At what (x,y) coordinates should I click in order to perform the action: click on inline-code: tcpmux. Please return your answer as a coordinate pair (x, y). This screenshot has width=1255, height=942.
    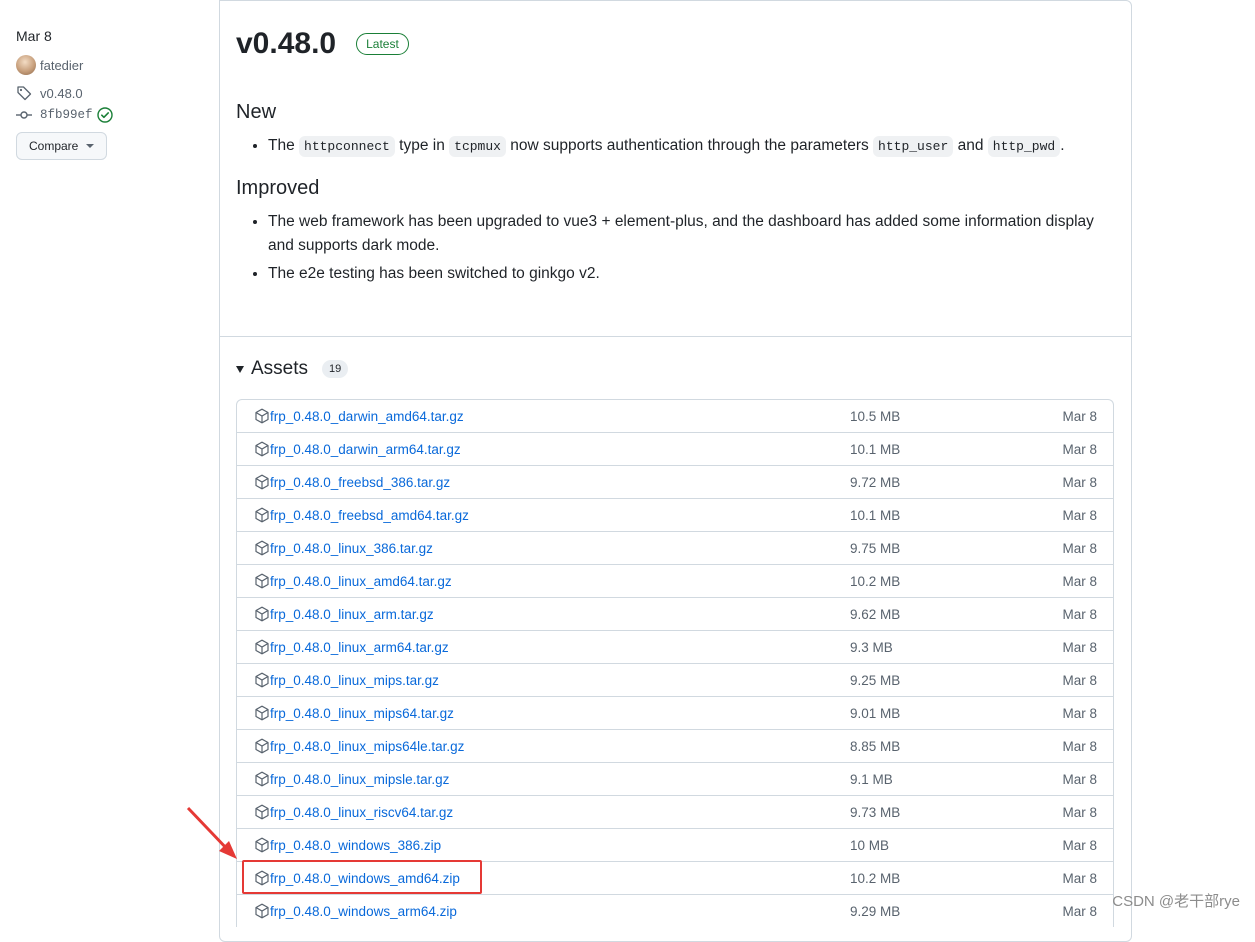
    Looking at the image, I should click on (477, 146).